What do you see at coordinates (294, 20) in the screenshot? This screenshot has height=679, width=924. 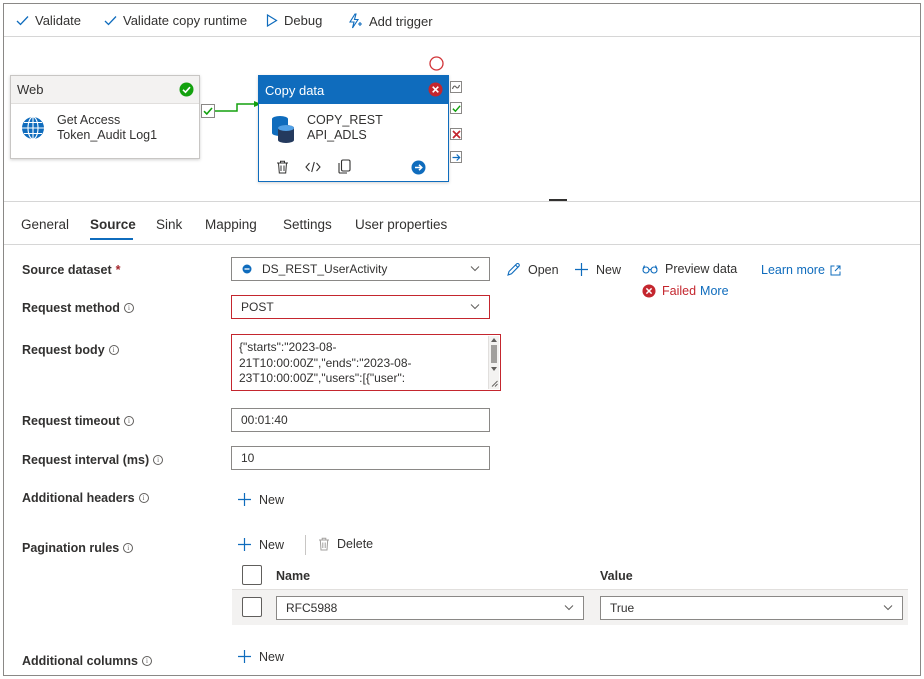 I see `debug-button: Debug` at bounding box center [294, 20].